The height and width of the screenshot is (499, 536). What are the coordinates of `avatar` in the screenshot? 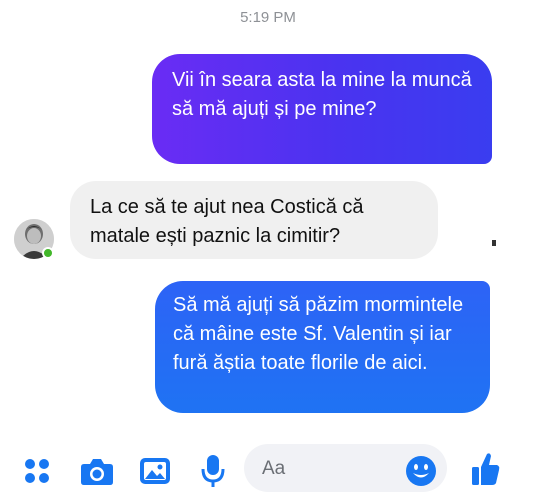 It's located at (34, 239).